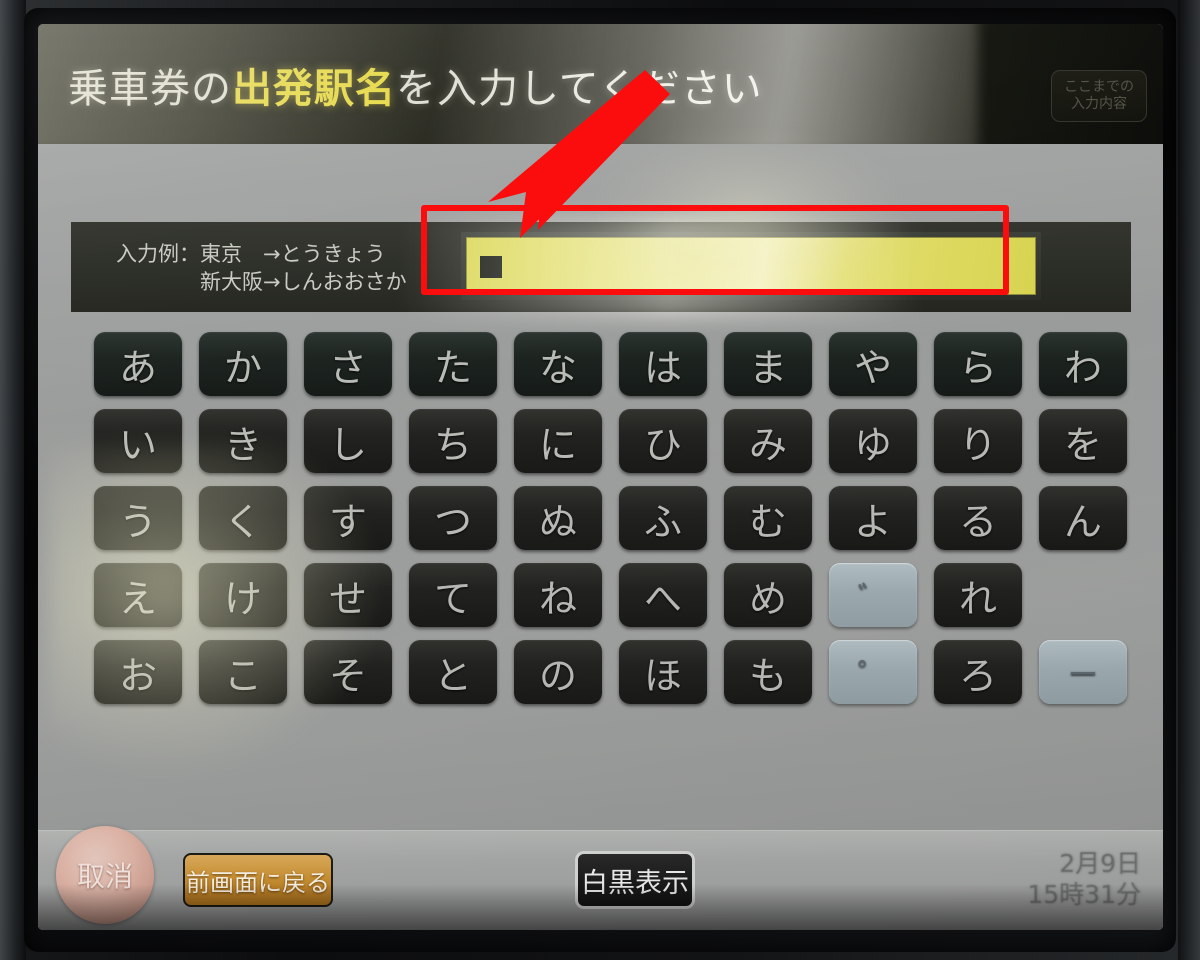  Describe the element at coordinates (663, 518) in the screenshot. I see `kana-key: ふ` at that location.